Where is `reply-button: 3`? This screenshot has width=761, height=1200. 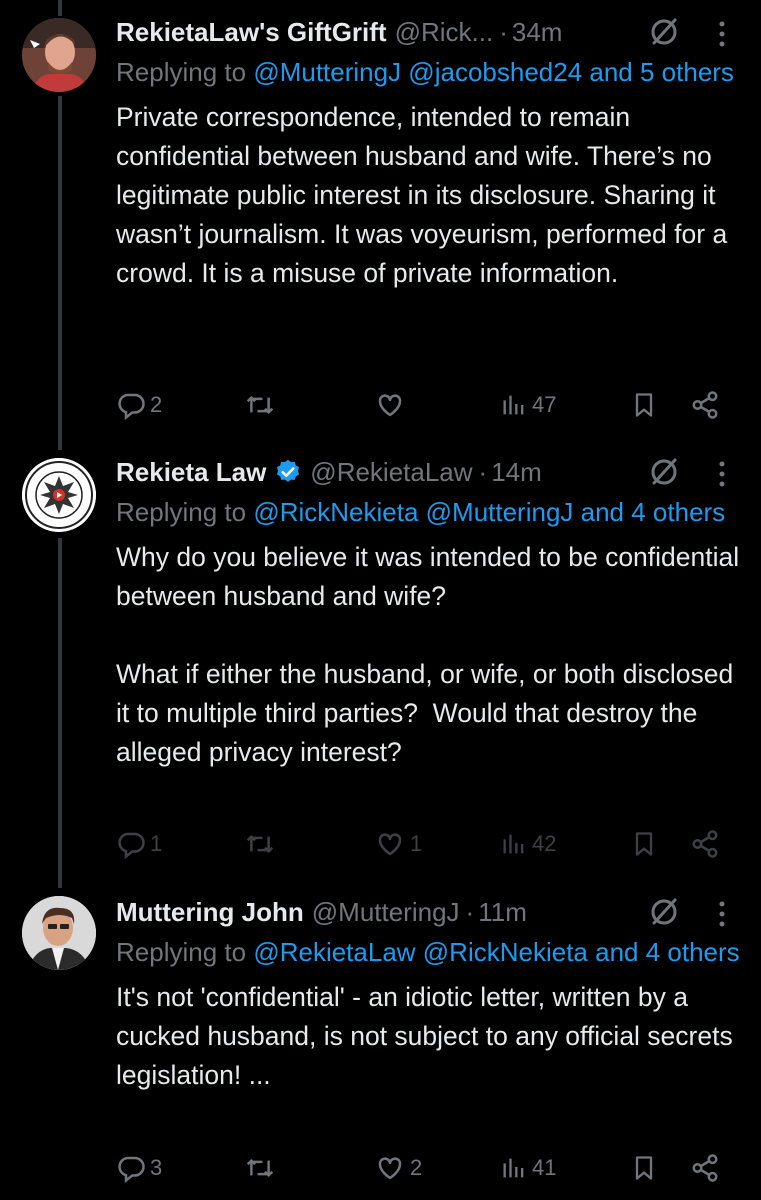 reply-button: 3 is located at coordinates (139, 1168).